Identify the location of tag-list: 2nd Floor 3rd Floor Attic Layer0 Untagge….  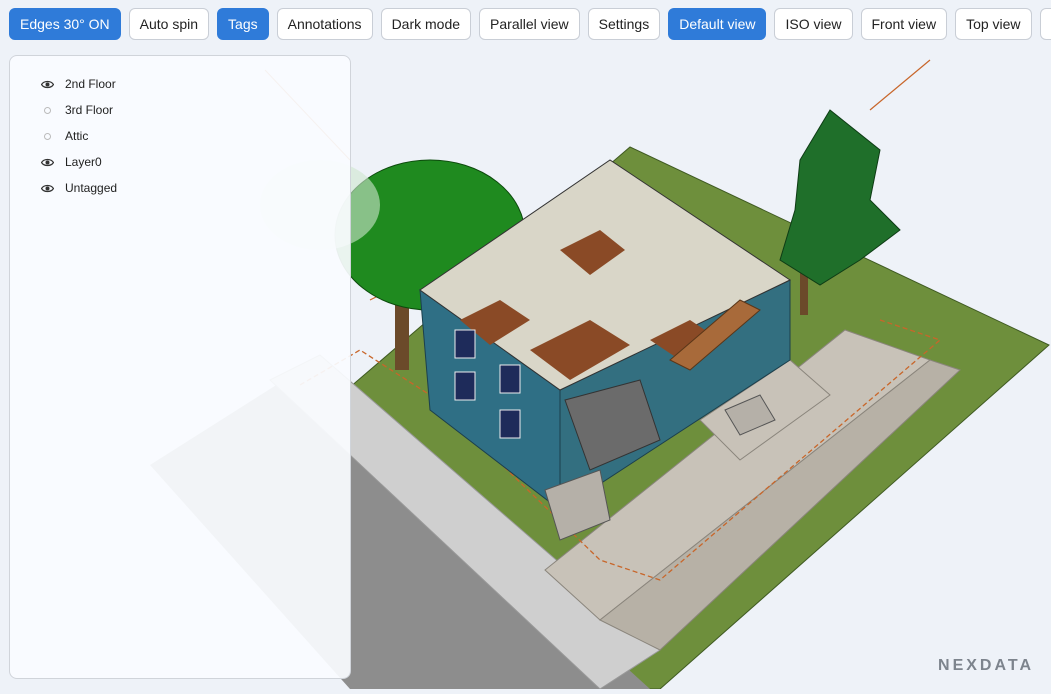
(180, 128).